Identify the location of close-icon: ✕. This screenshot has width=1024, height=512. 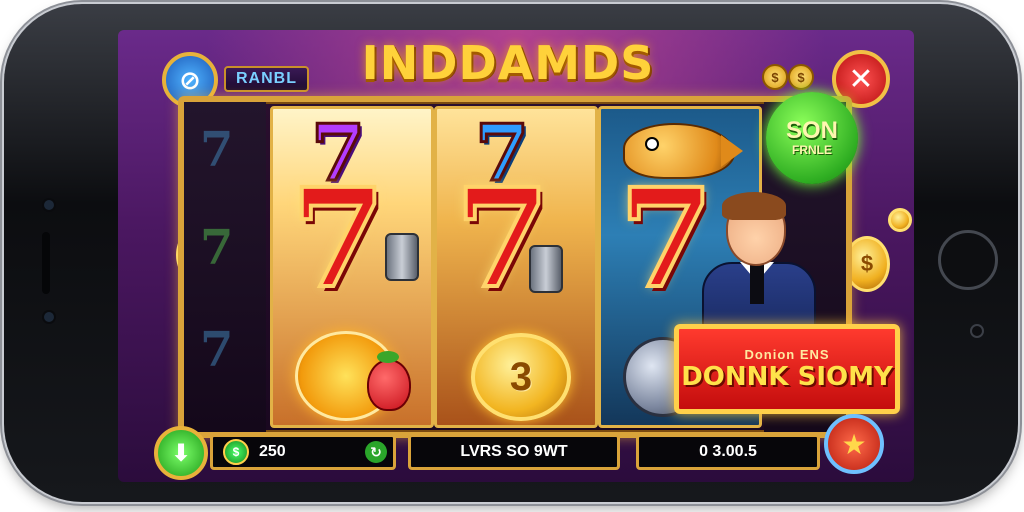
(861, 79).